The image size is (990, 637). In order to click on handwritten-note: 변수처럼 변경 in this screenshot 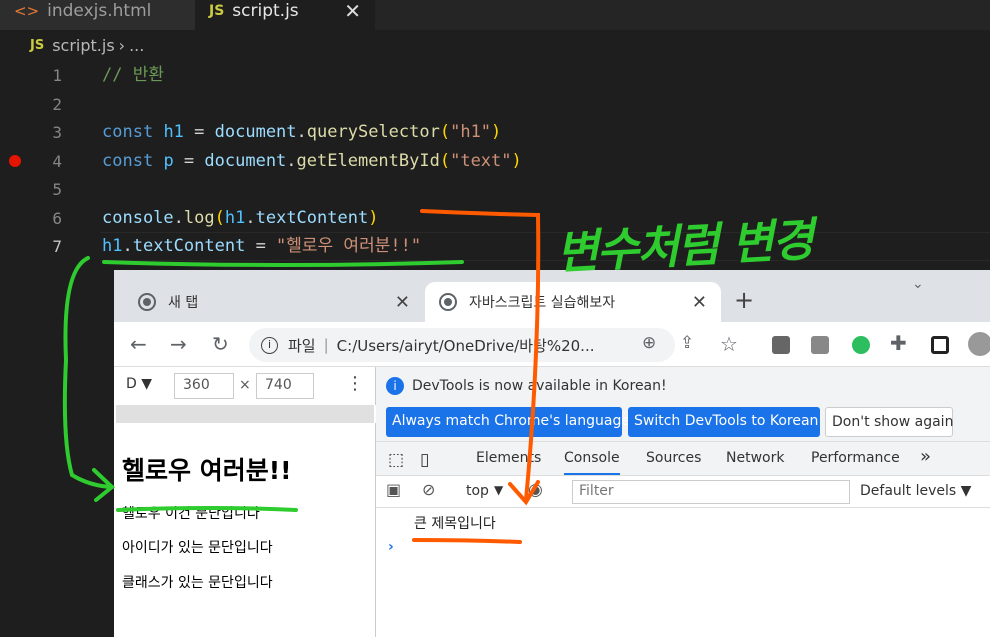, I will do `click(684, 246)`.